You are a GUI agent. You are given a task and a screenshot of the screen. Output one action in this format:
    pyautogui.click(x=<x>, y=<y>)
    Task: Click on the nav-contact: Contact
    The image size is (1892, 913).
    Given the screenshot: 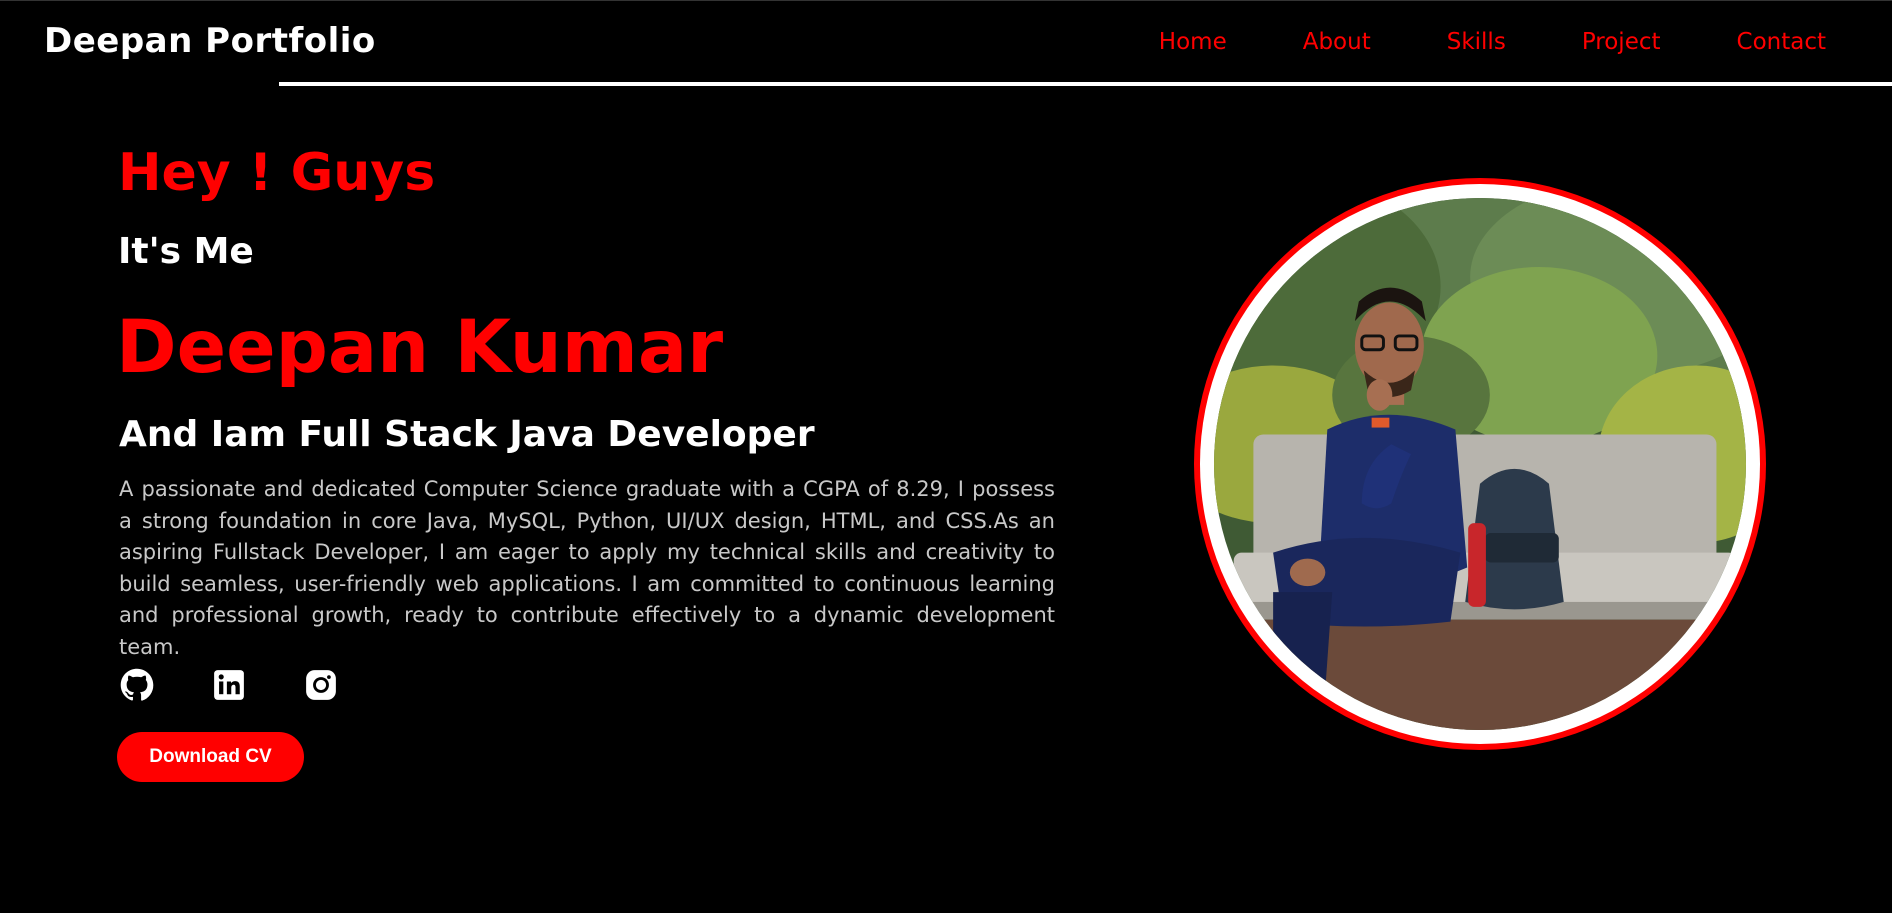 What is the action you would take?
    pyautogui.click(x=1781, y=42)
    